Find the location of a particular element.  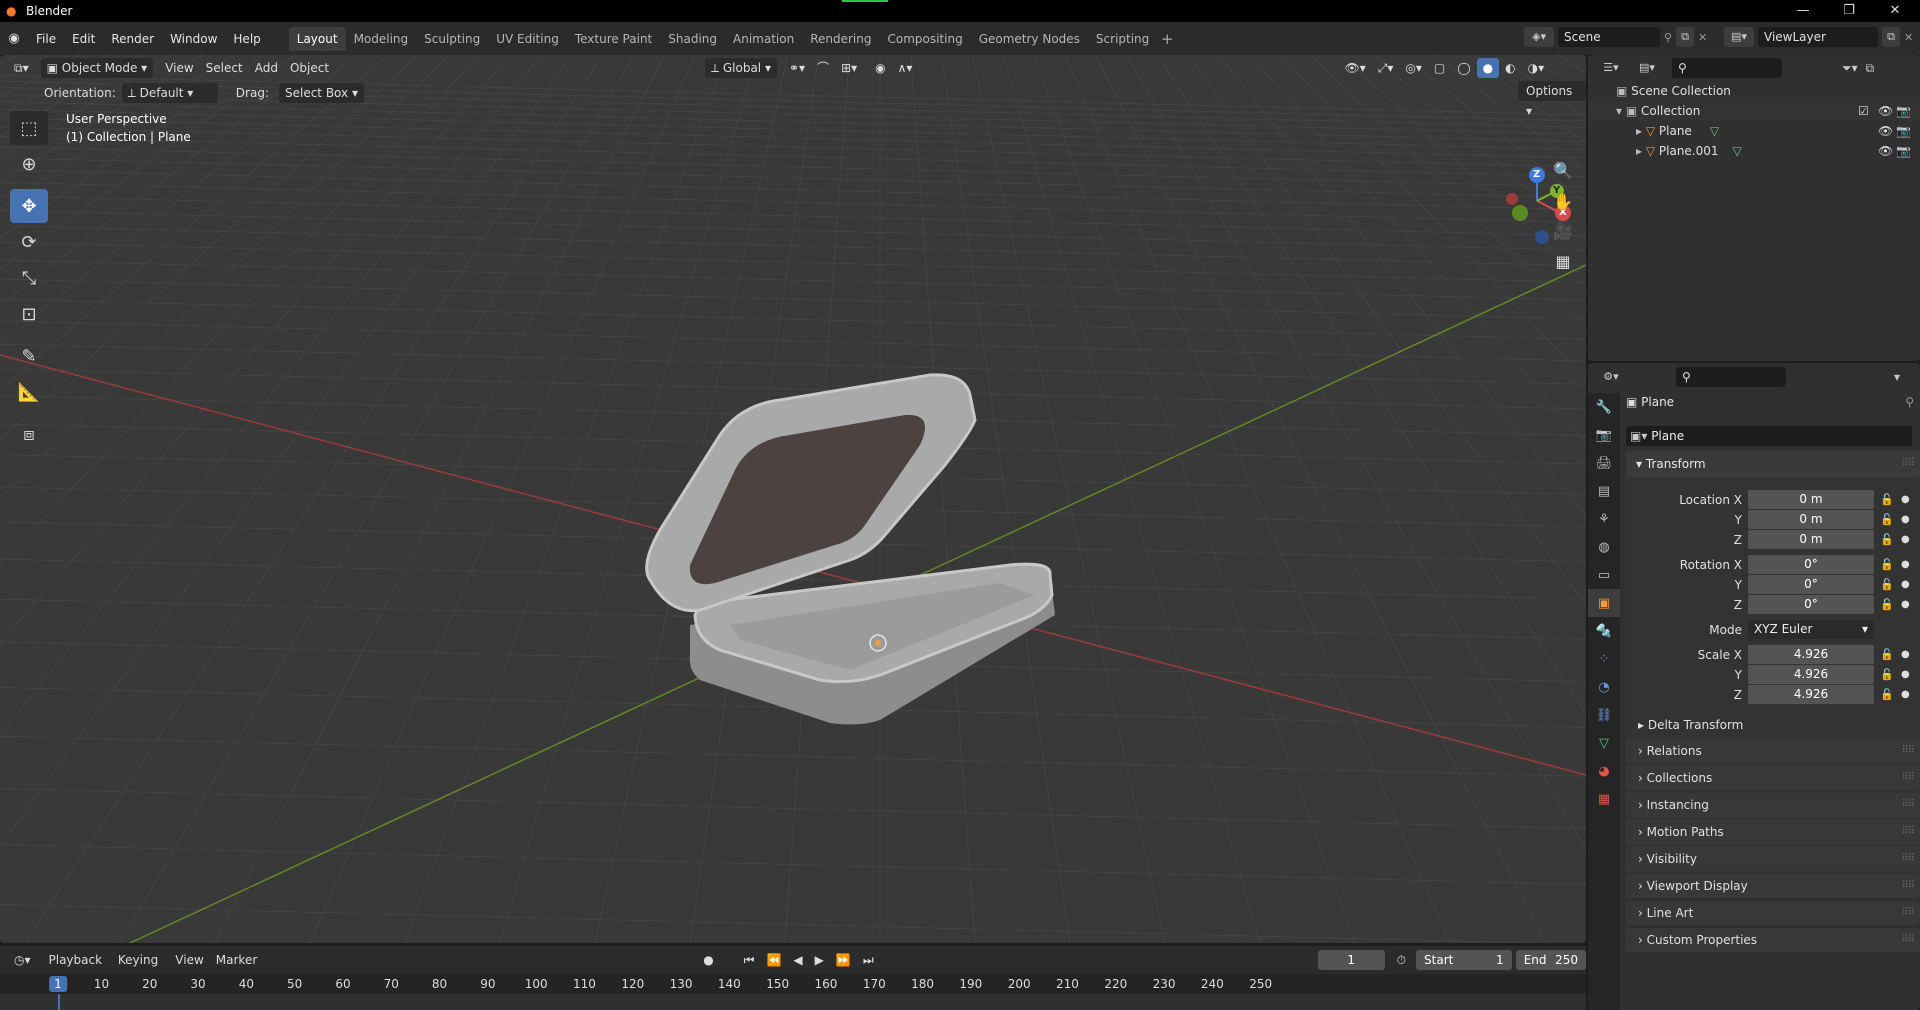

collection-checkbox-icon: ☑ is located at coordinates (1863, 111).